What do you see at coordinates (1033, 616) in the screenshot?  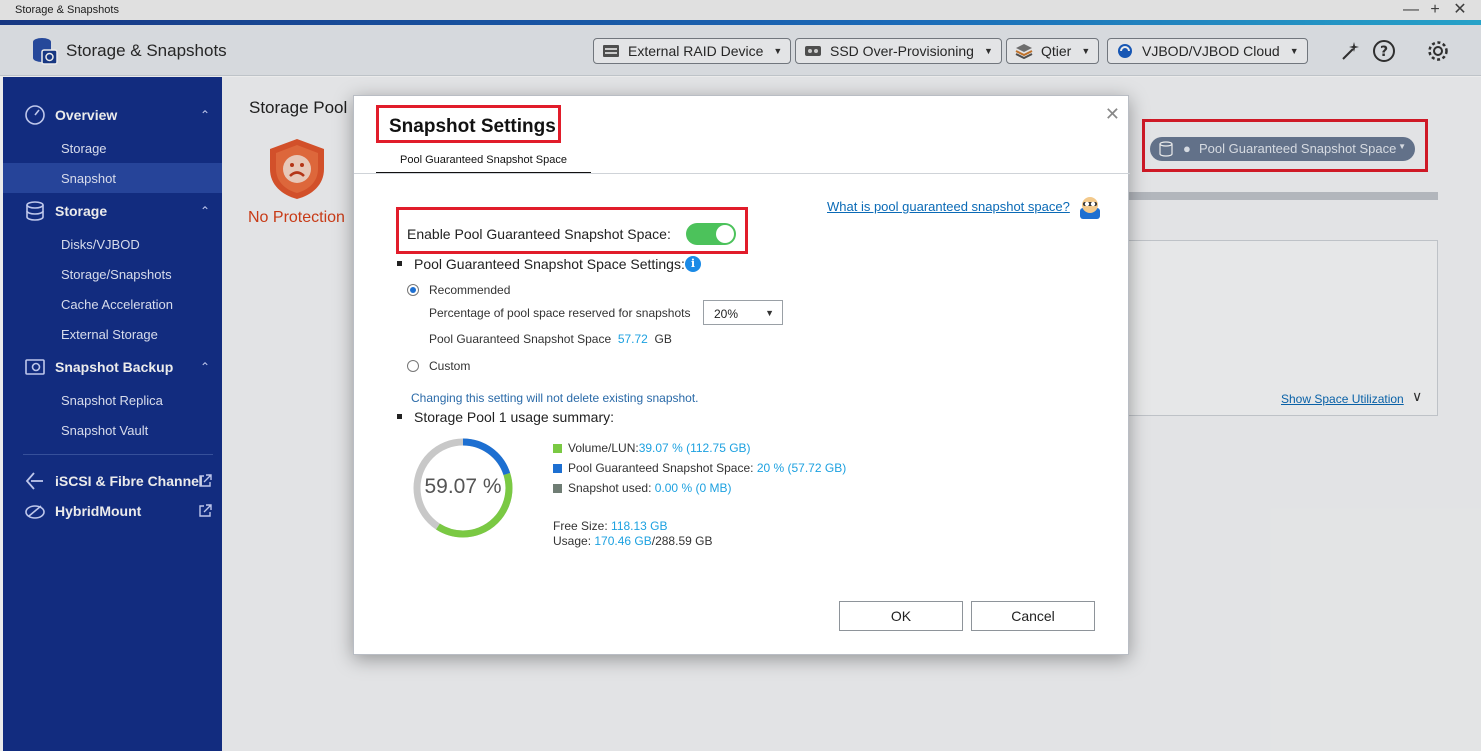 I see `cancel-button: Cancel` at bounding box center [1033, 616].